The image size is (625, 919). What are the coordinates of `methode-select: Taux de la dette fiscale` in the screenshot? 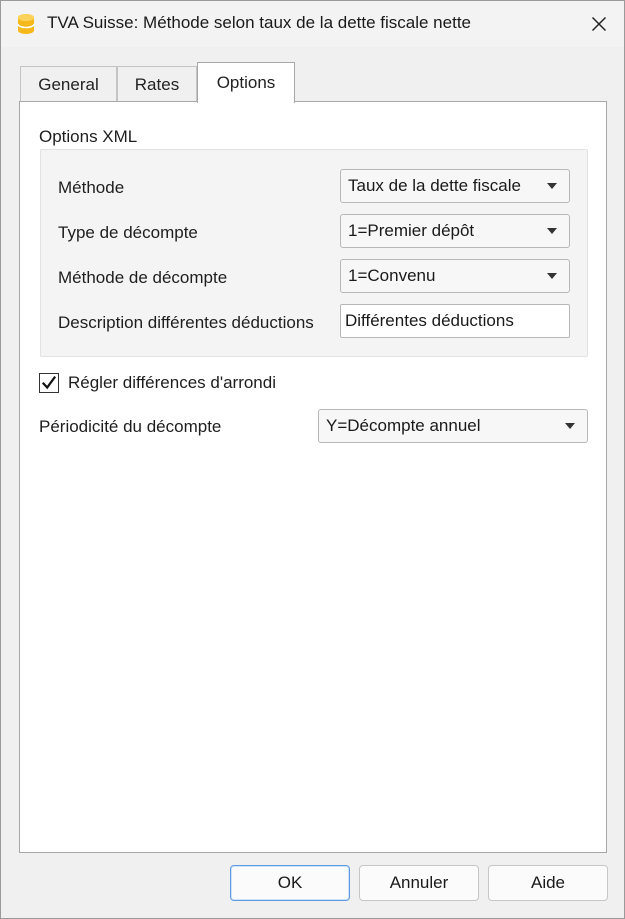 It's located at (455, 186).